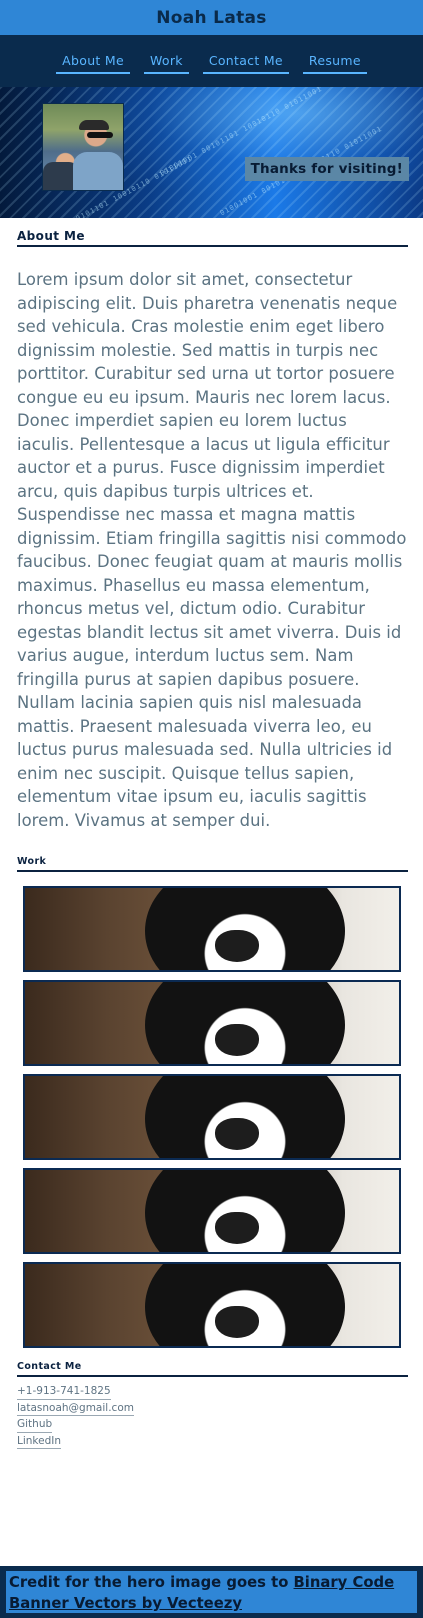  What do you see at coordinates (35, 1425) in the screenshot?
I see `contact-github-link: Github` at bounding box center [35, 1425].